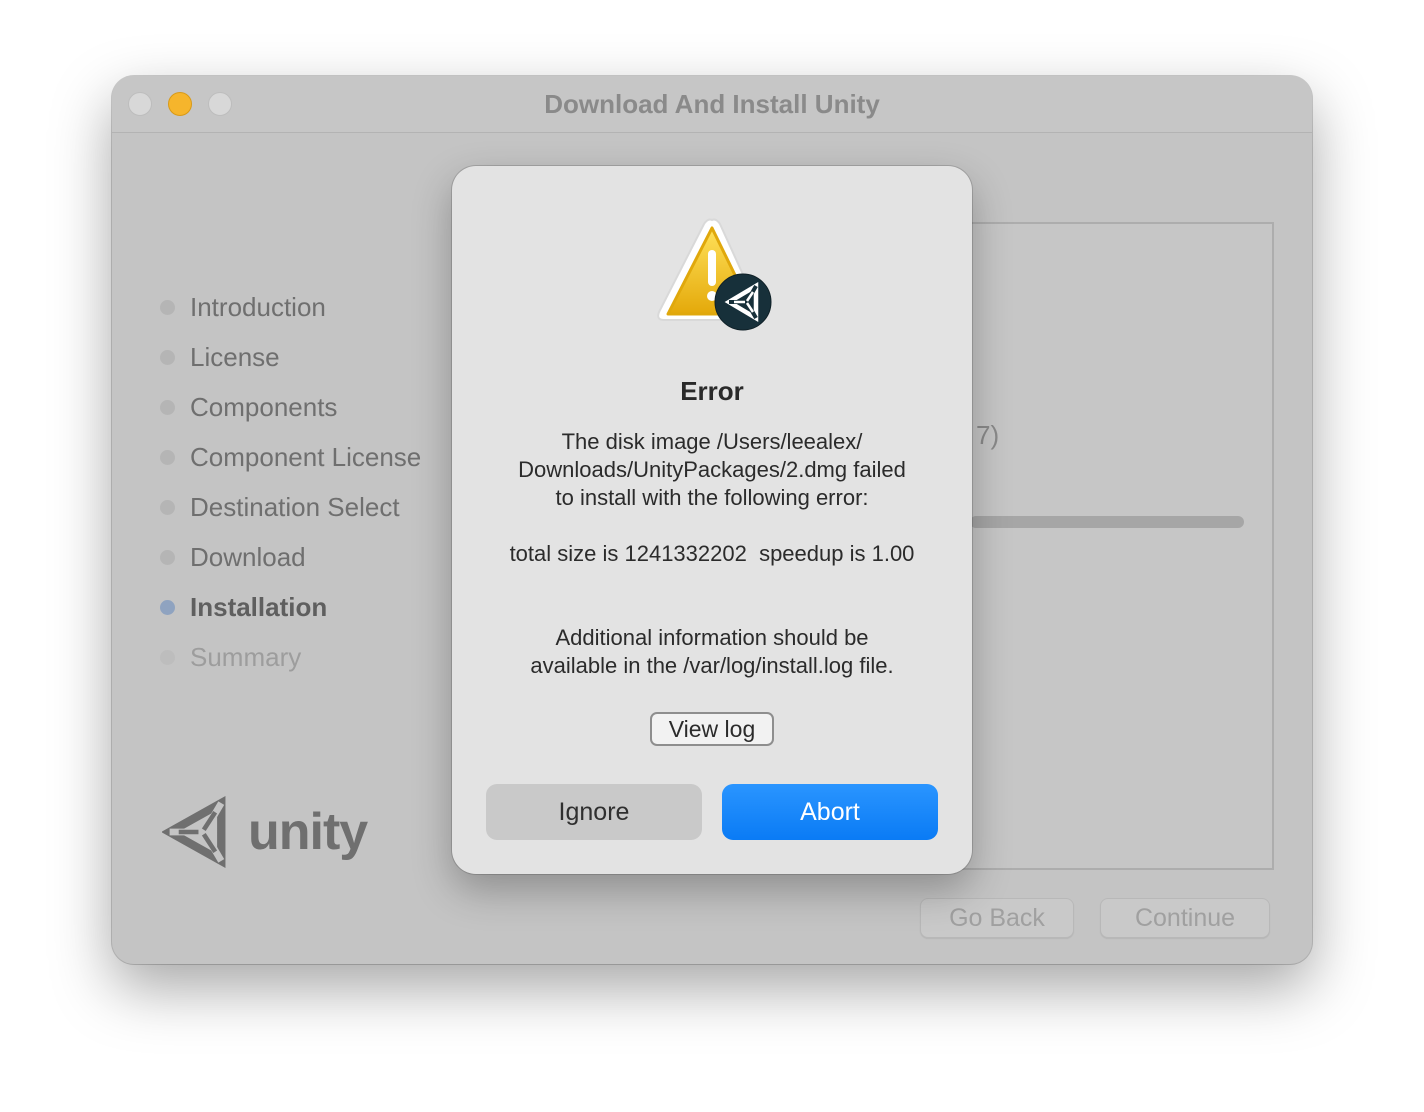 This screenshot has height=1112, width=1424. What do you see at coordinates (306, 456) in the screenshot?
I see `step-label: Component License` at bounding box center [306, 456].